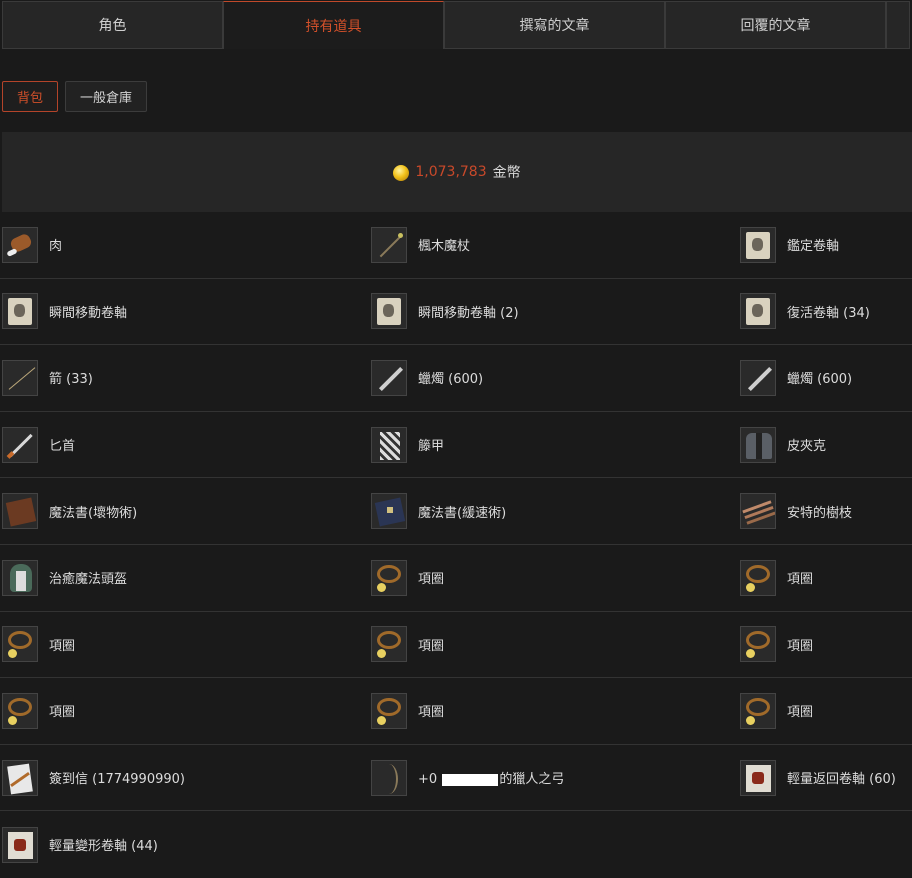 The height and width of the screenshot is (878, 912). I want to click on gold-panel: 1,073,783 金幣, so click(457, 172).